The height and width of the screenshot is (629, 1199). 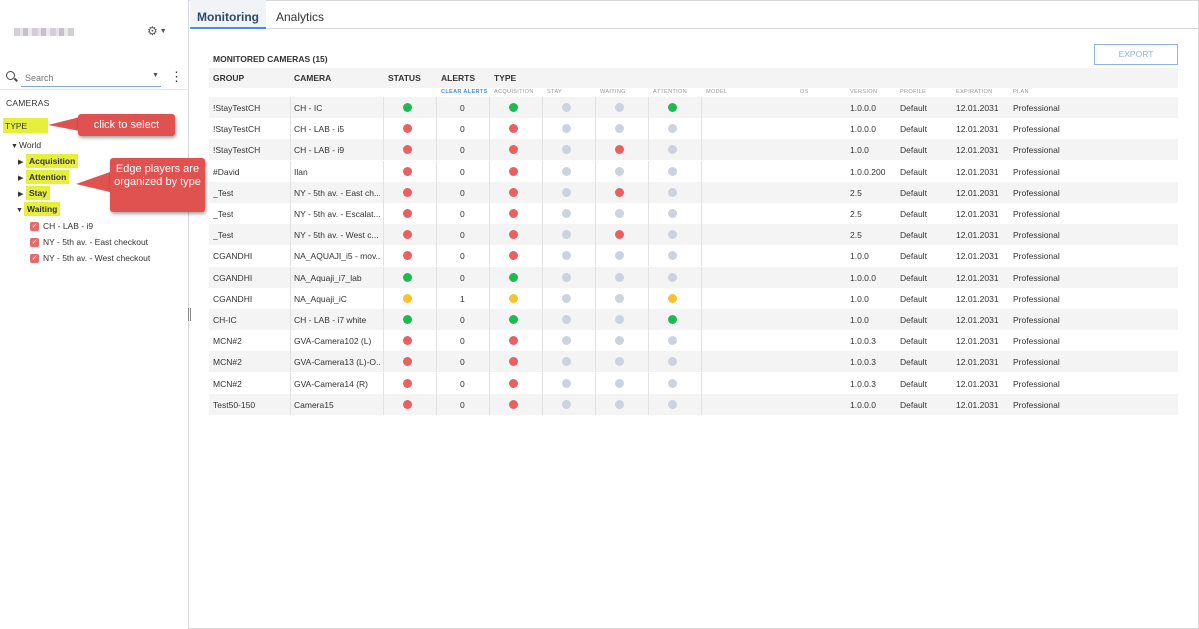 What do you see at coordinates (514, 92) in the screenshot?
I see `subheader-acquisition: ACQUISITION` at bounding box center [514, 92].